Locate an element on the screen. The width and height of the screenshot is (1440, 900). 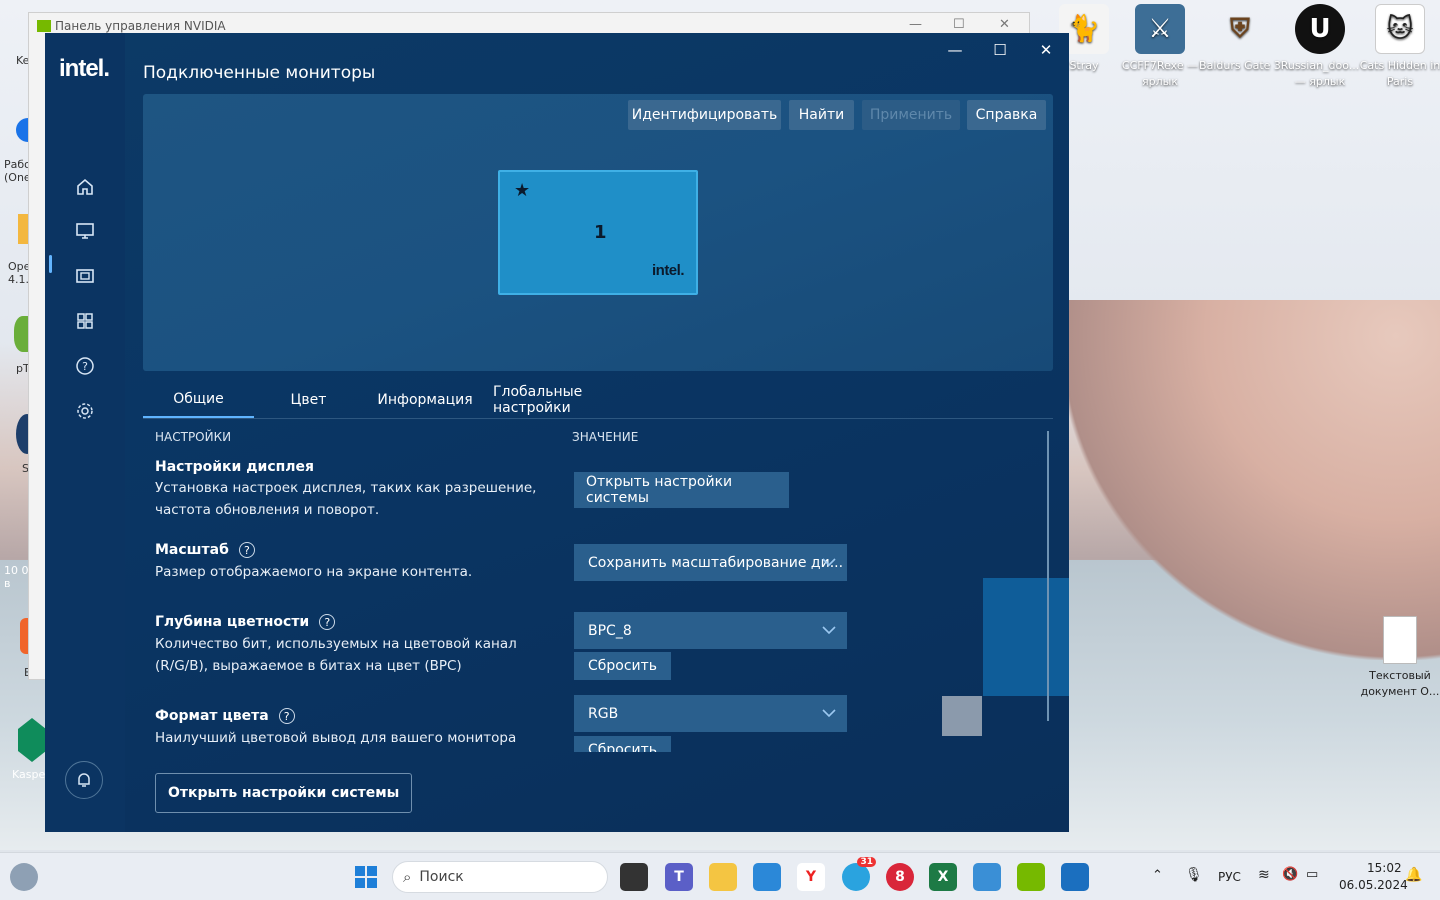
telegram-icon: 31 is located at coordinates (859, 874).